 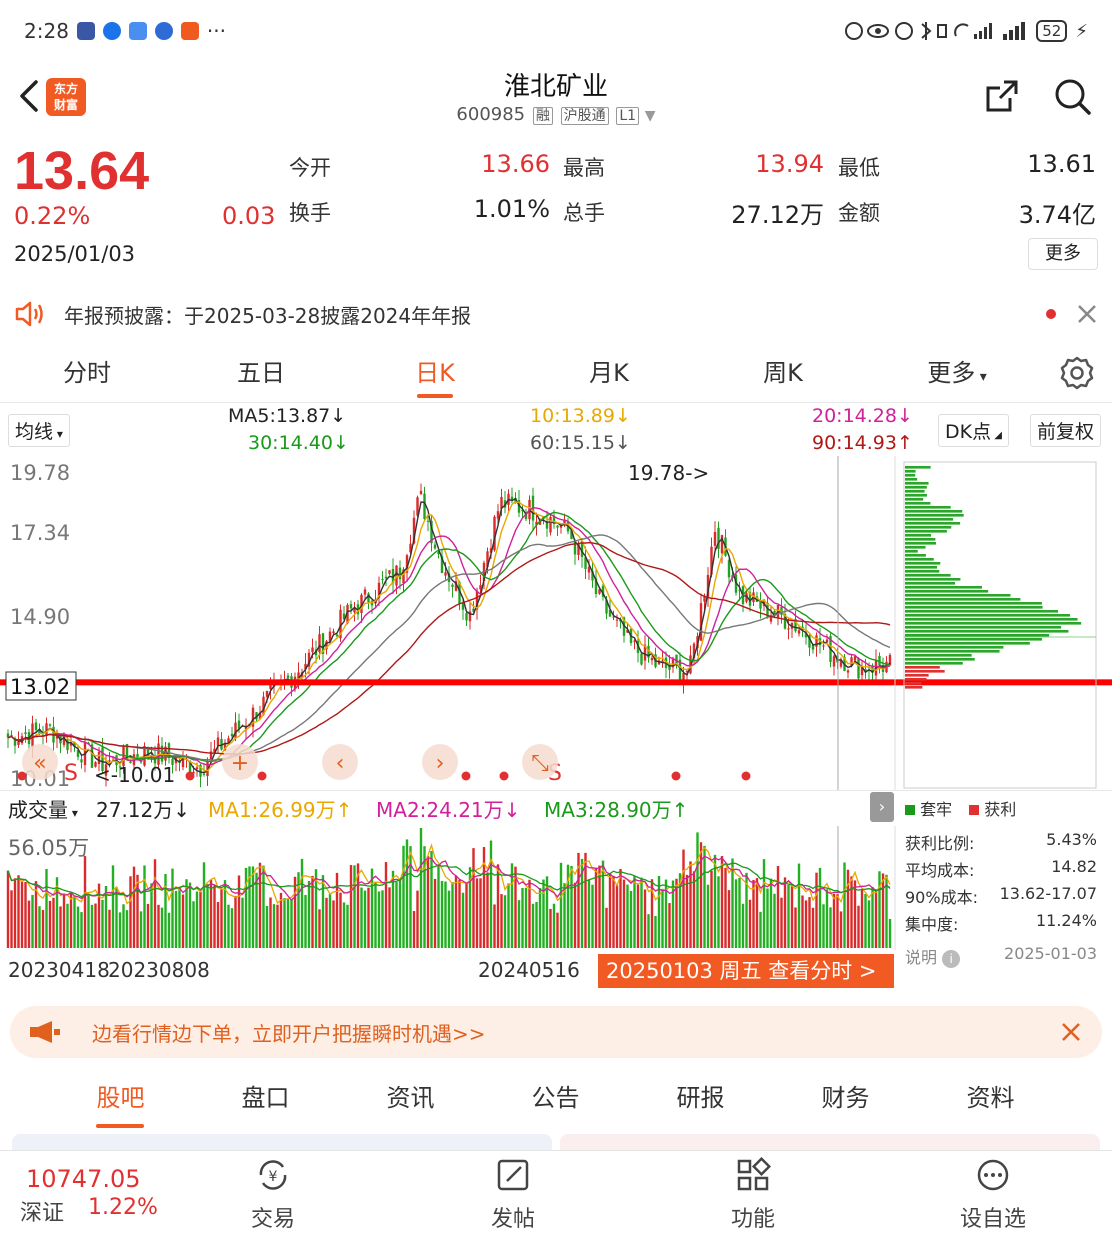 I want to click on quote-date: 2025/01/03, so click(x=75, y=254).